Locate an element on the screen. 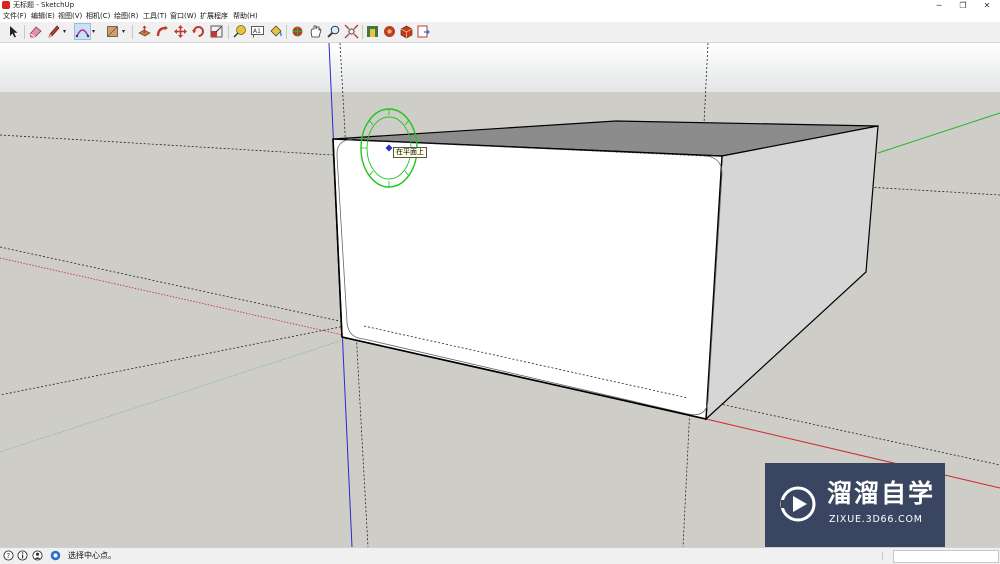 This screenshot has width=1000, height=564. warehouse-icon is located at coordinates (372, 31).